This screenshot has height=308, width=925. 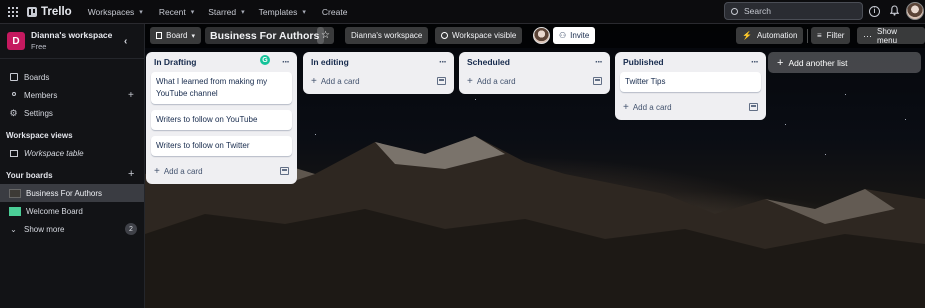 What do you see at coordinates (38, 113) in the screenshot?
I see `sidebar-item-label: Settings` at bounding box center [38, 113].